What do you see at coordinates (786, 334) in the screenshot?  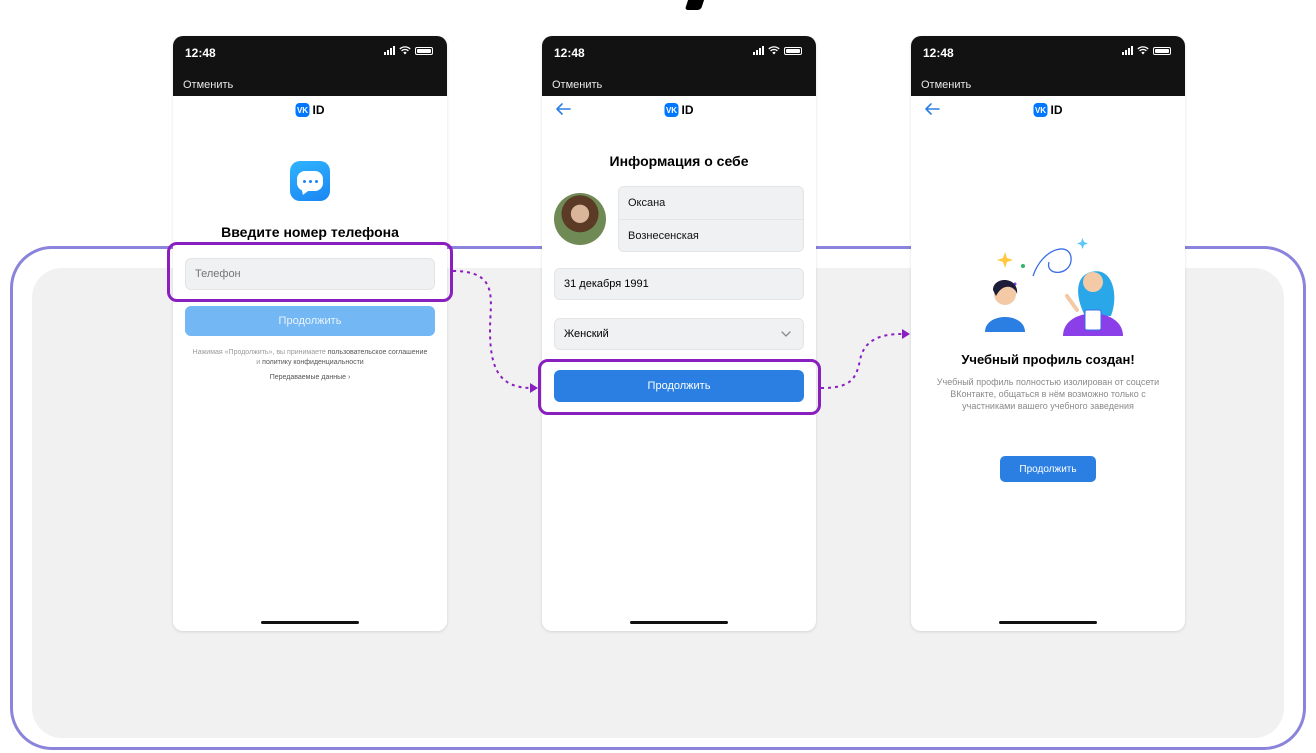 I see `chevron-down-icon` at bounding box center [786, 334].